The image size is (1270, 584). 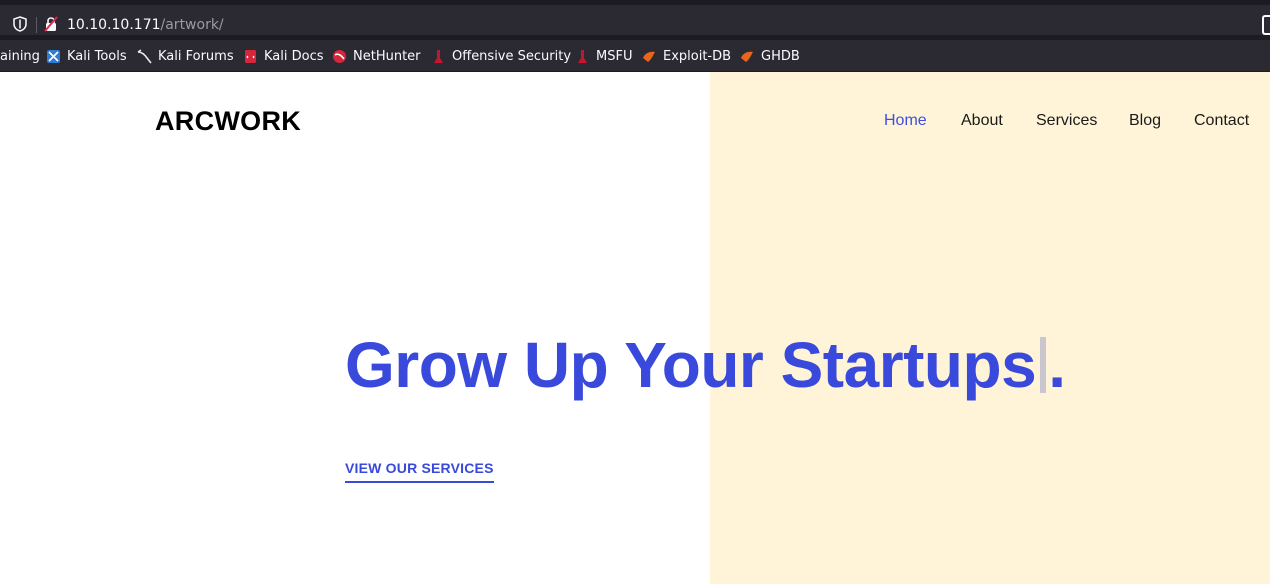 I want to click on site-logo: ARCWORK, so click(x=228, y=121).